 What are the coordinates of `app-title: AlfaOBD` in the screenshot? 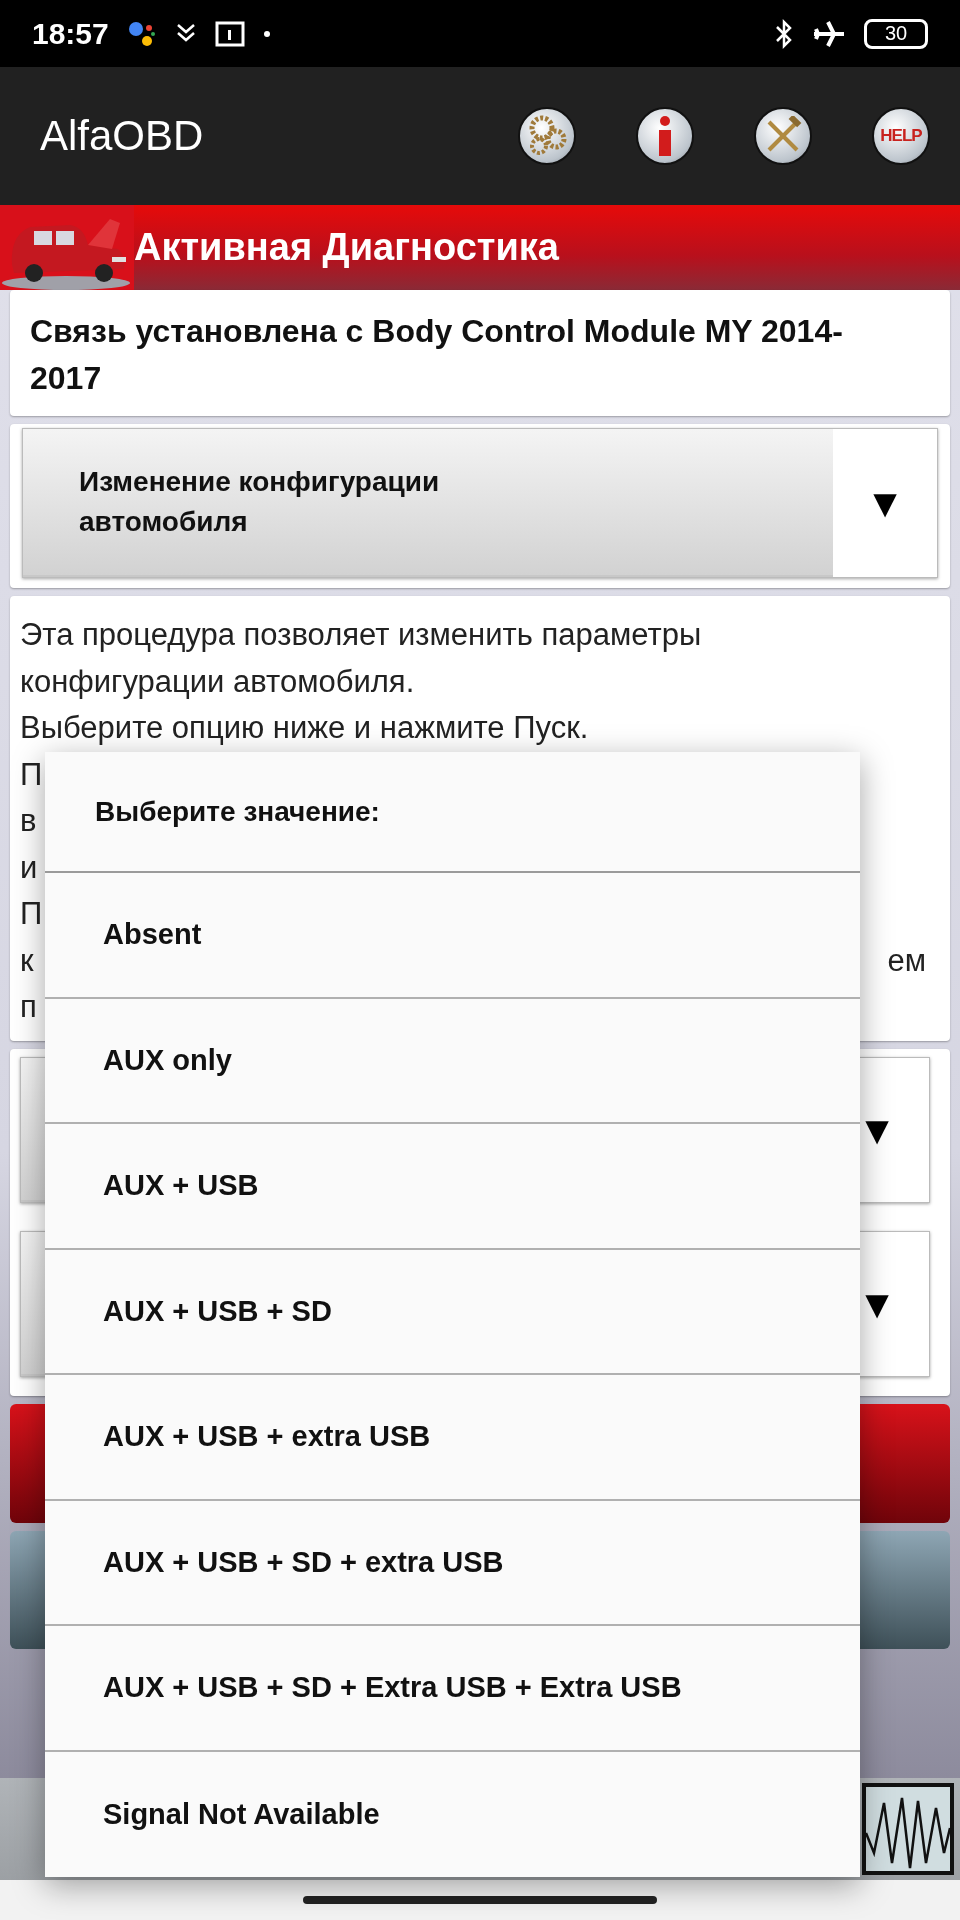 It's located at (122, 136).